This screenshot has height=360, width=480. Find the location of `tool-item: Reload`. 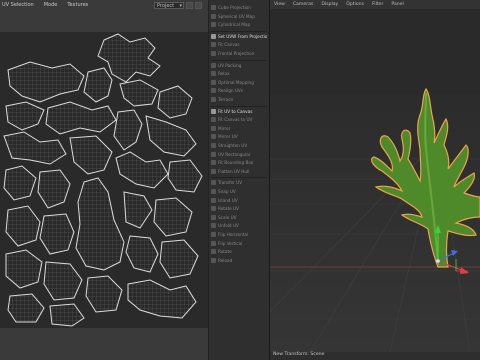

tool-item: Reload is located at coordinates (239, 260).